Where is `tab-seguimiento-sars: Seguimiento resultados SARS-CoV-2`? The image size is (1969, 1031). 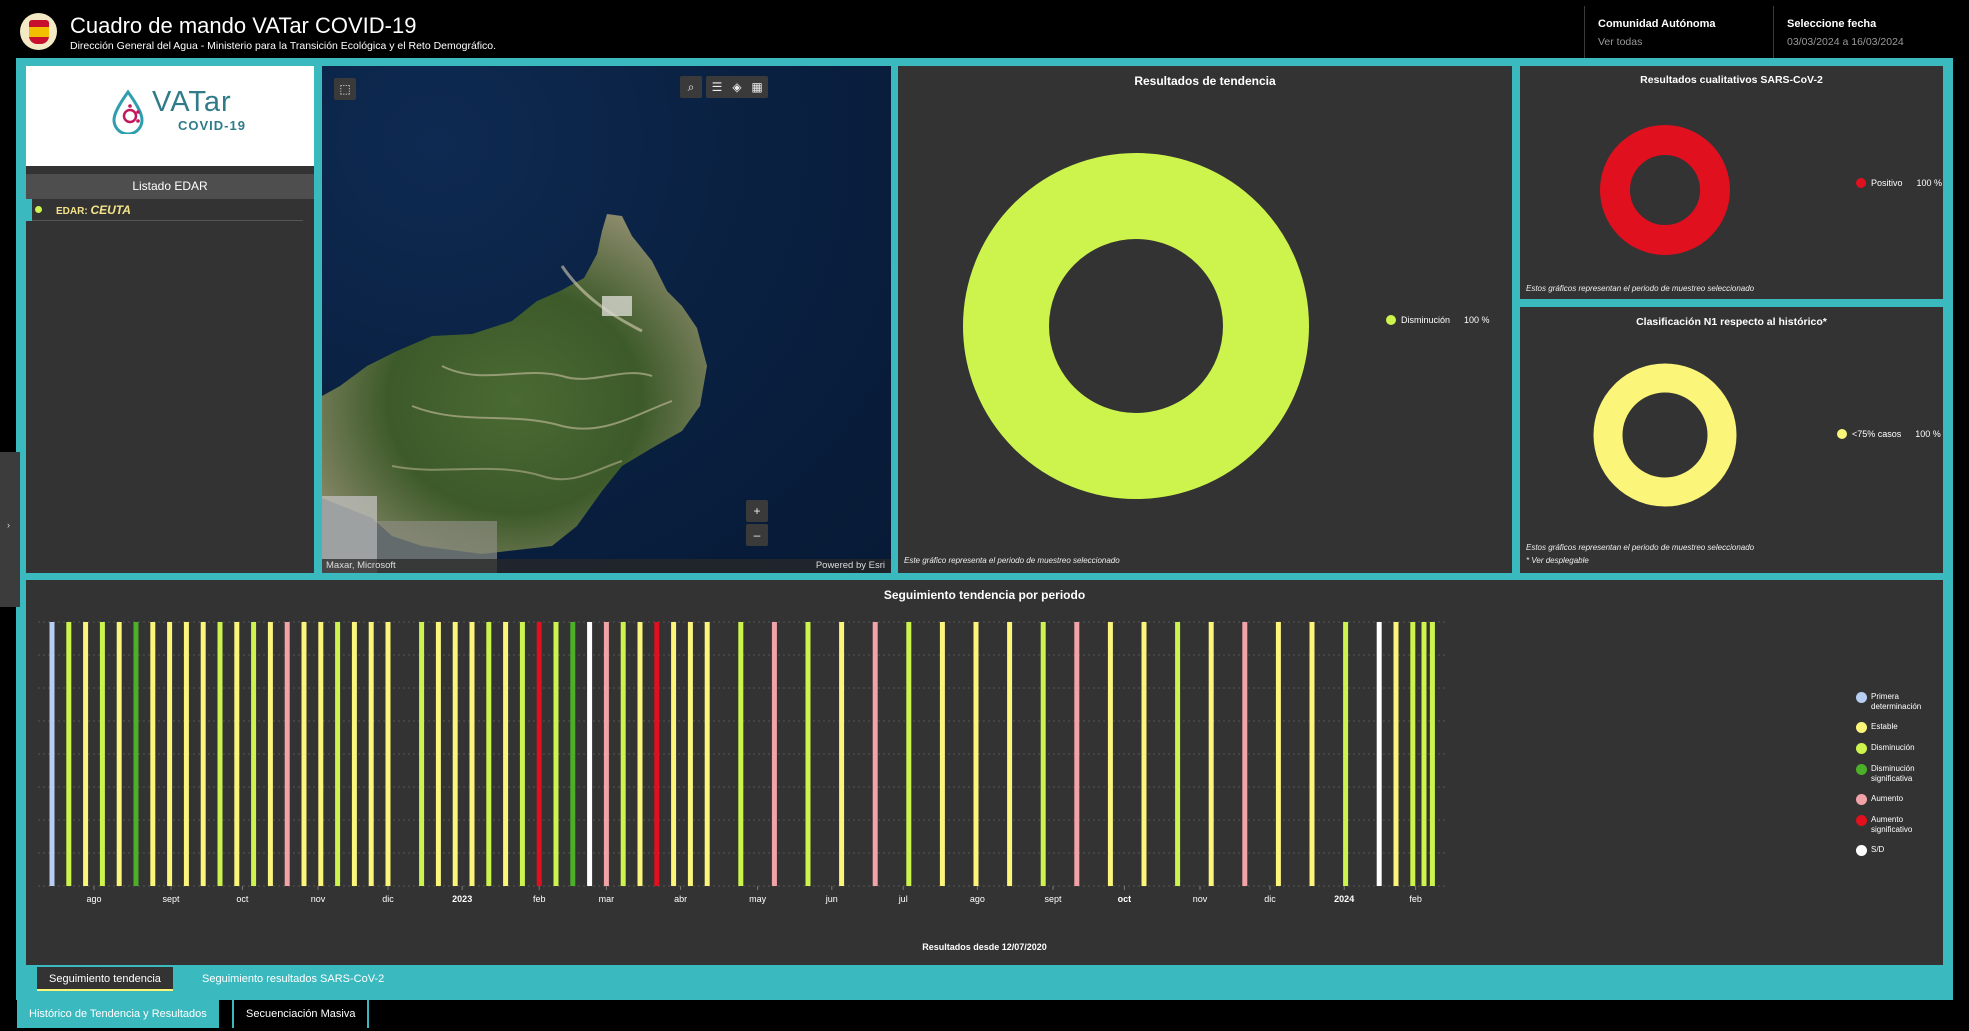
tab-seguimiento-sars: Seguimiento resultados SARS-CoV-2 is located at coordinates (293, 979).